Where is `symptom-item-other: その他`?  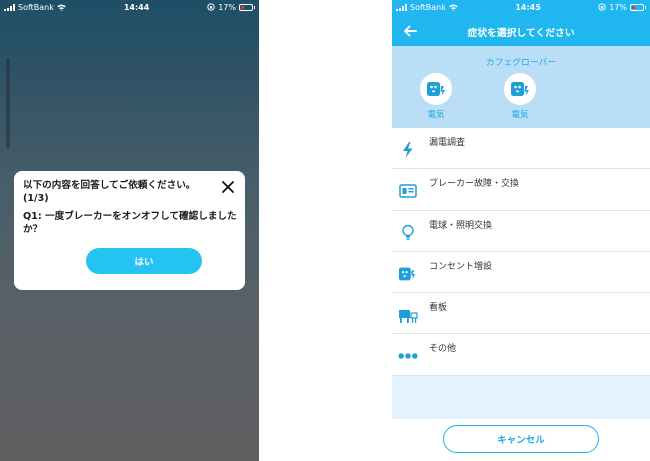 symptom-item-other: その他 is located at coordinates (521, 355).